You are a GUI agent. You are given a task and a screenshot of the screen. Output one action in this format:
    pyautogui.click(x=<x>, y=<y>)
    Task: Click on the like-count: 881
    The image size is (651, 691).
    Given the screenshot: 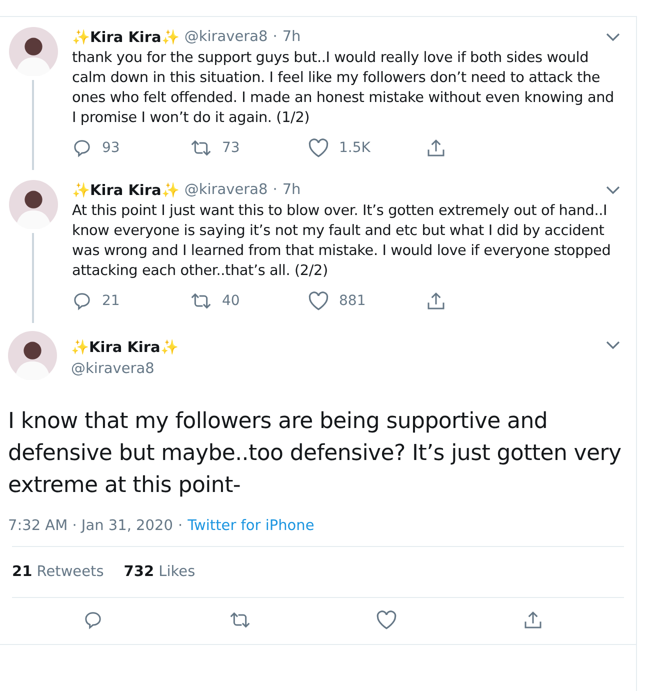 What is the action you would take?
    pyautogui.click(x=352, y=301)
    